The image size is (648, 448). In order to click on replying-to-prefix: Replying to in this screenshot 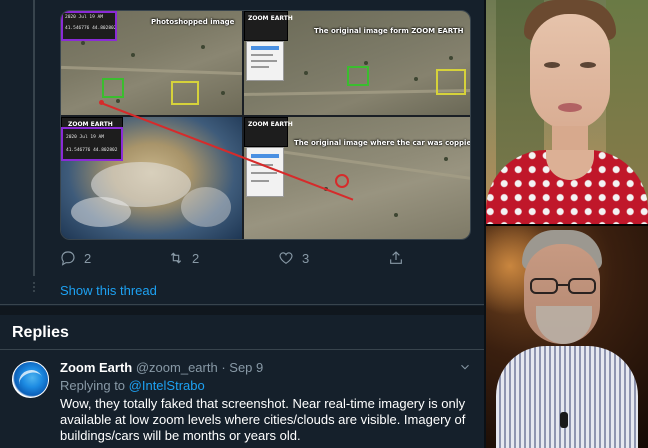, I will do `click(94, 385)`.